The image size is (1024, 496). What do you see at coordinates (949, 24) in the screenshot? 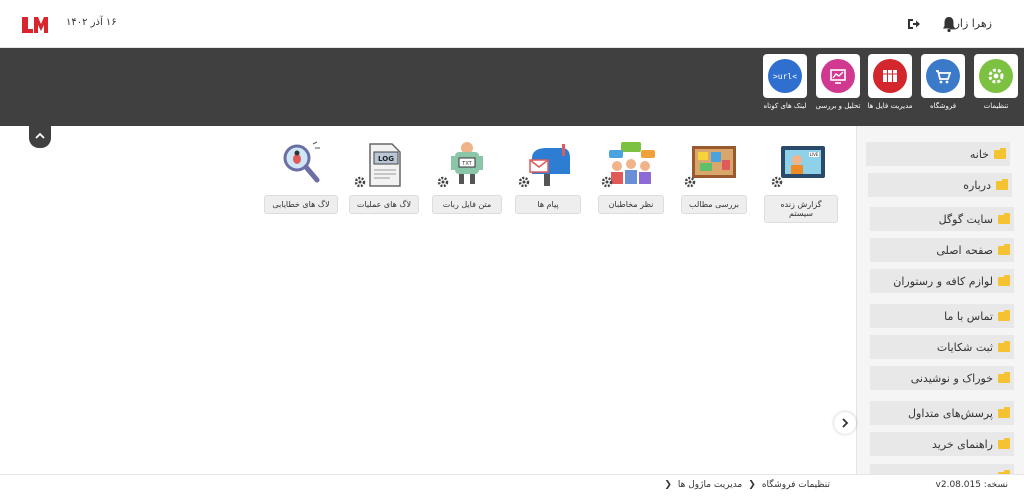
I see `bell-icon` at bounding box center [949, 24].